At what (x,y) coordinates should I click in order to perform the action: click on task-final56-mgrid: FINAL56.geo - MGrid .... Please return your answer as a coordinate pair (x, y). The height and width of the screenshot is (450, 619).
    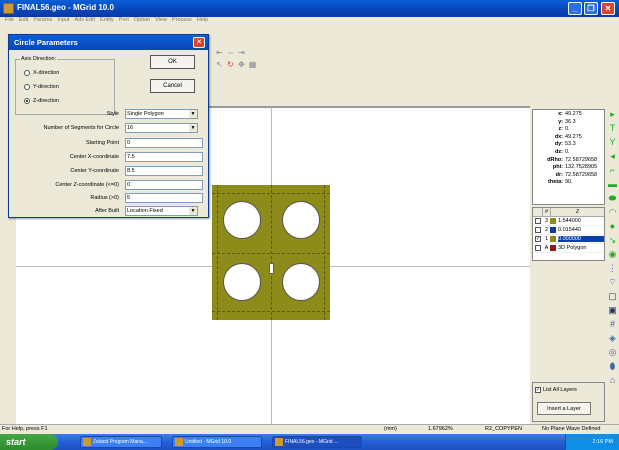
    Looking at the image, I should click on (317, 442).